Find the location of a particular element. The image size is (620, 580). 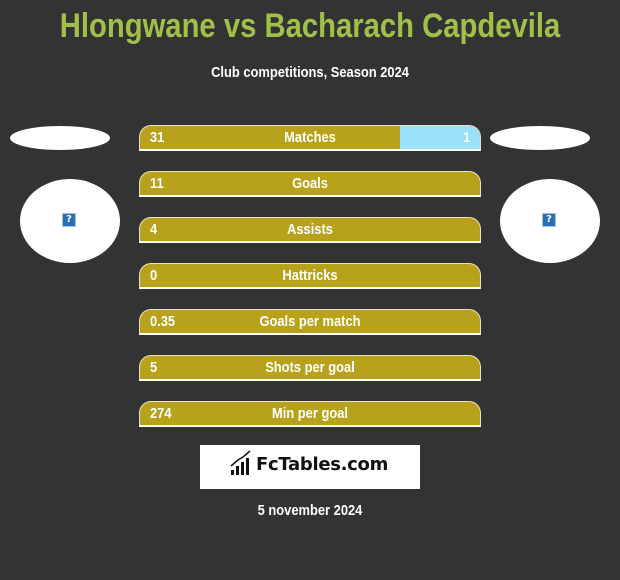

stat-label: Shots per goal is located at coordinates (310, 367).